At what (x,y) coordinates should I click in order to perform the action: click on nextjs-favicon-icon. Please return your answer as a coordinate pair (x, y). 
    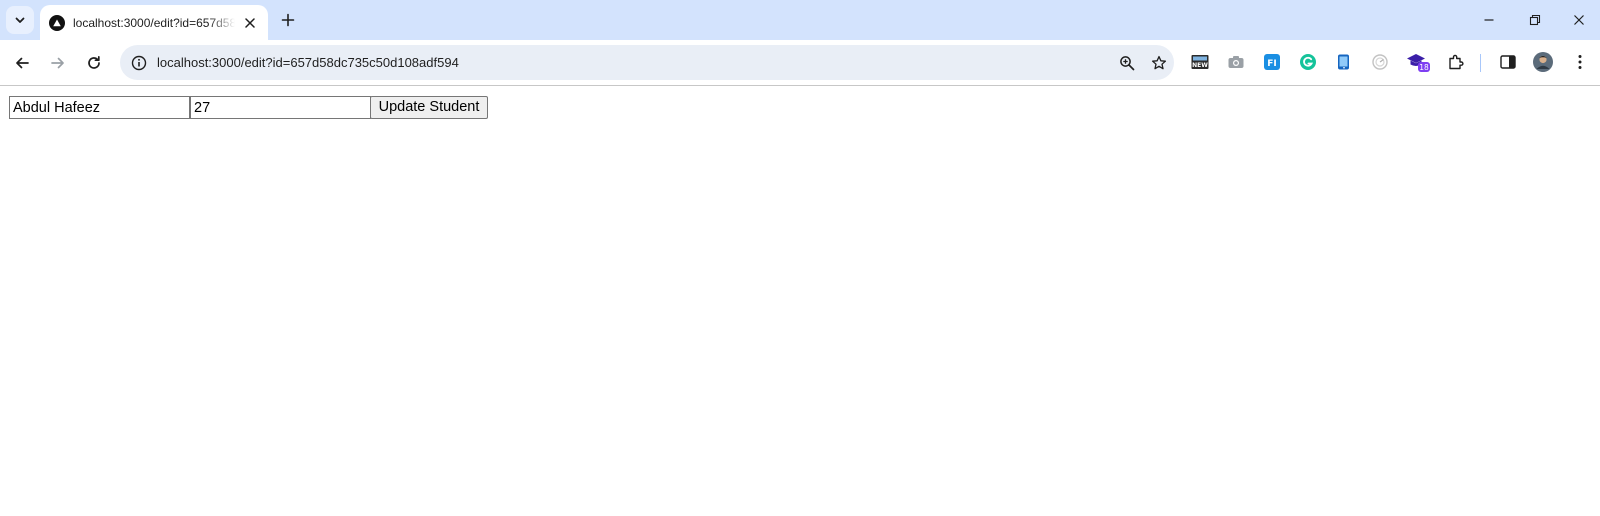
    Looking at the image, I should click on (57, 23).